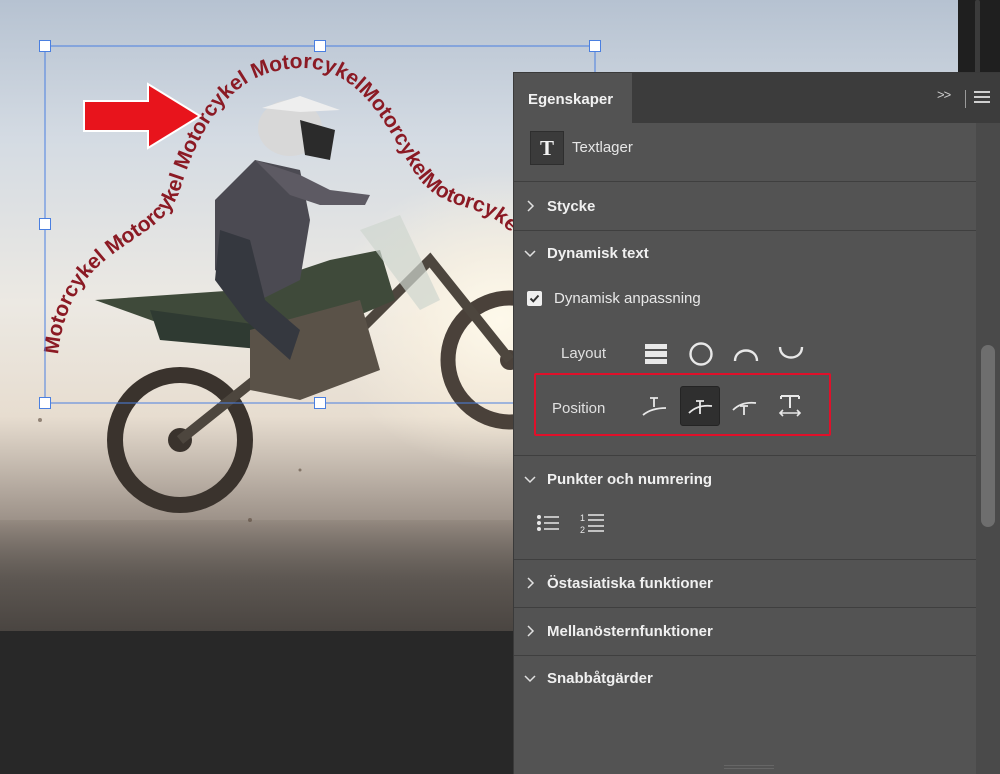  What do you see at coordinates (700, 406) in the screenshot?
I see `text-on-path-centered-icon` at bounding box center [700, 406].